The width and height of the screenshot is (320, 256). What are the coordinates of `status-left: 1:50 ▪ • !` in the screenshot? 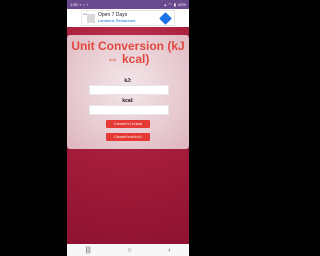 It's located at (79, 4).